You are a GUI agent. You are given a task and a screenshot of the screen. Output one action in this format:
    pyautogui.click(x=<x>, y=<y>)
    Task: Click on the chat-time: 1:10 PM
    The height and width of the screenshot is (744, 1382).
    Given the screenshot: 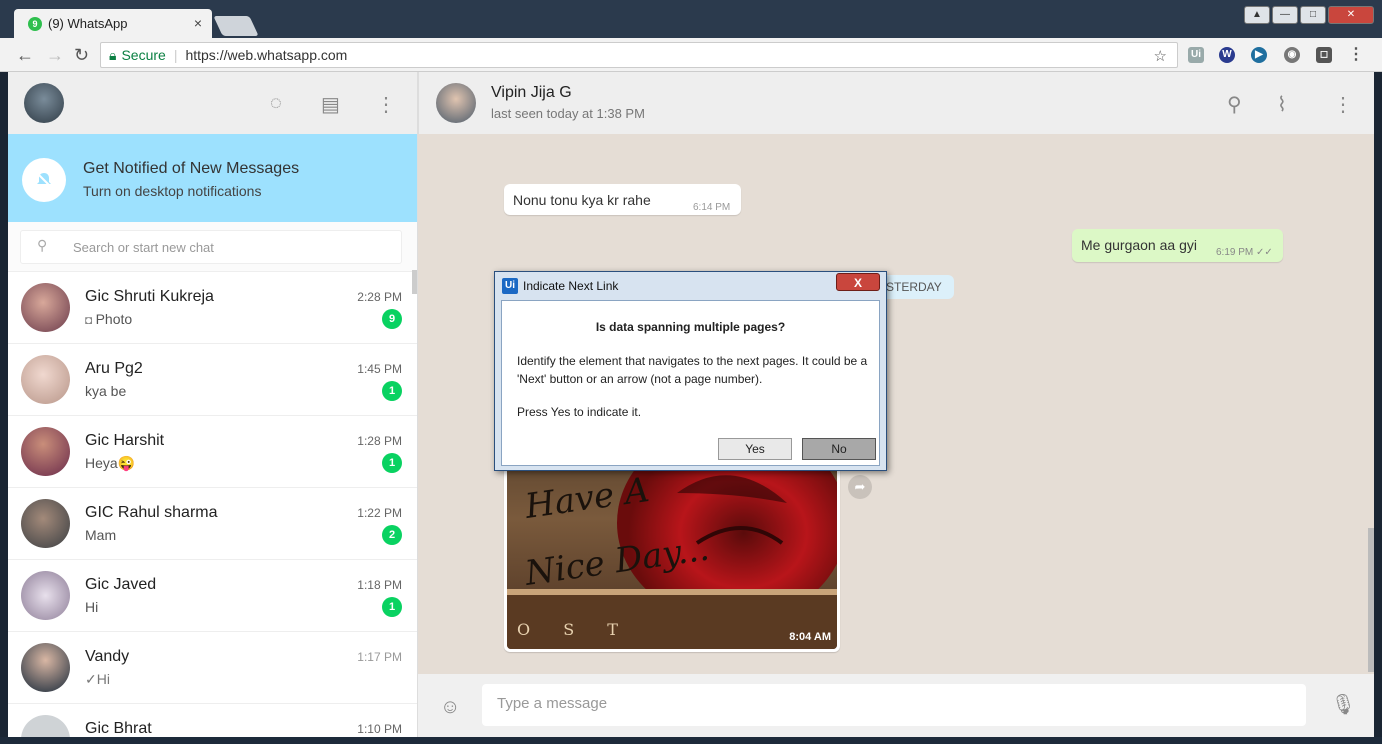 What is the action you would take?
    pyautogui.click(x=379, y=729)
    